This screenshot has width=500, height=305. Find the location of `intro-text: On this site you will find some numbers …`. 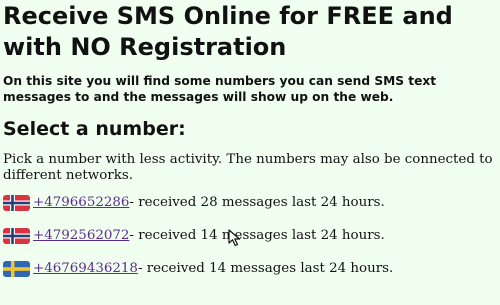

intro-text: On this site you will find some numbers … is located at coordinates (220, 89).